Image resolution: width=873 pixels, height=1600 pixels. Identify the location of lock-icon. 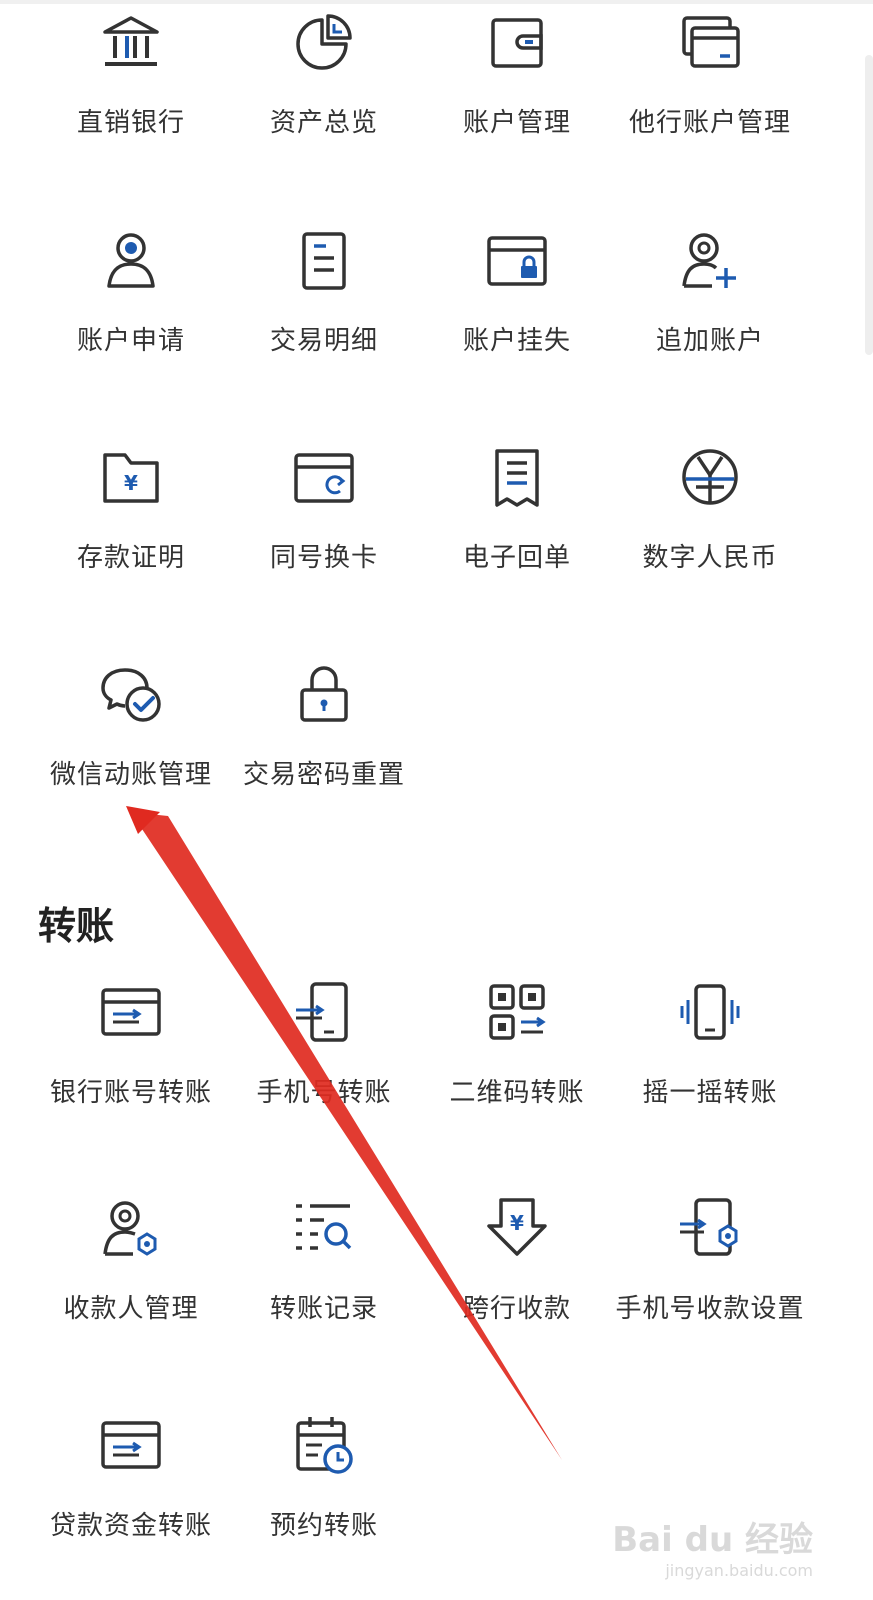
(324, 694).